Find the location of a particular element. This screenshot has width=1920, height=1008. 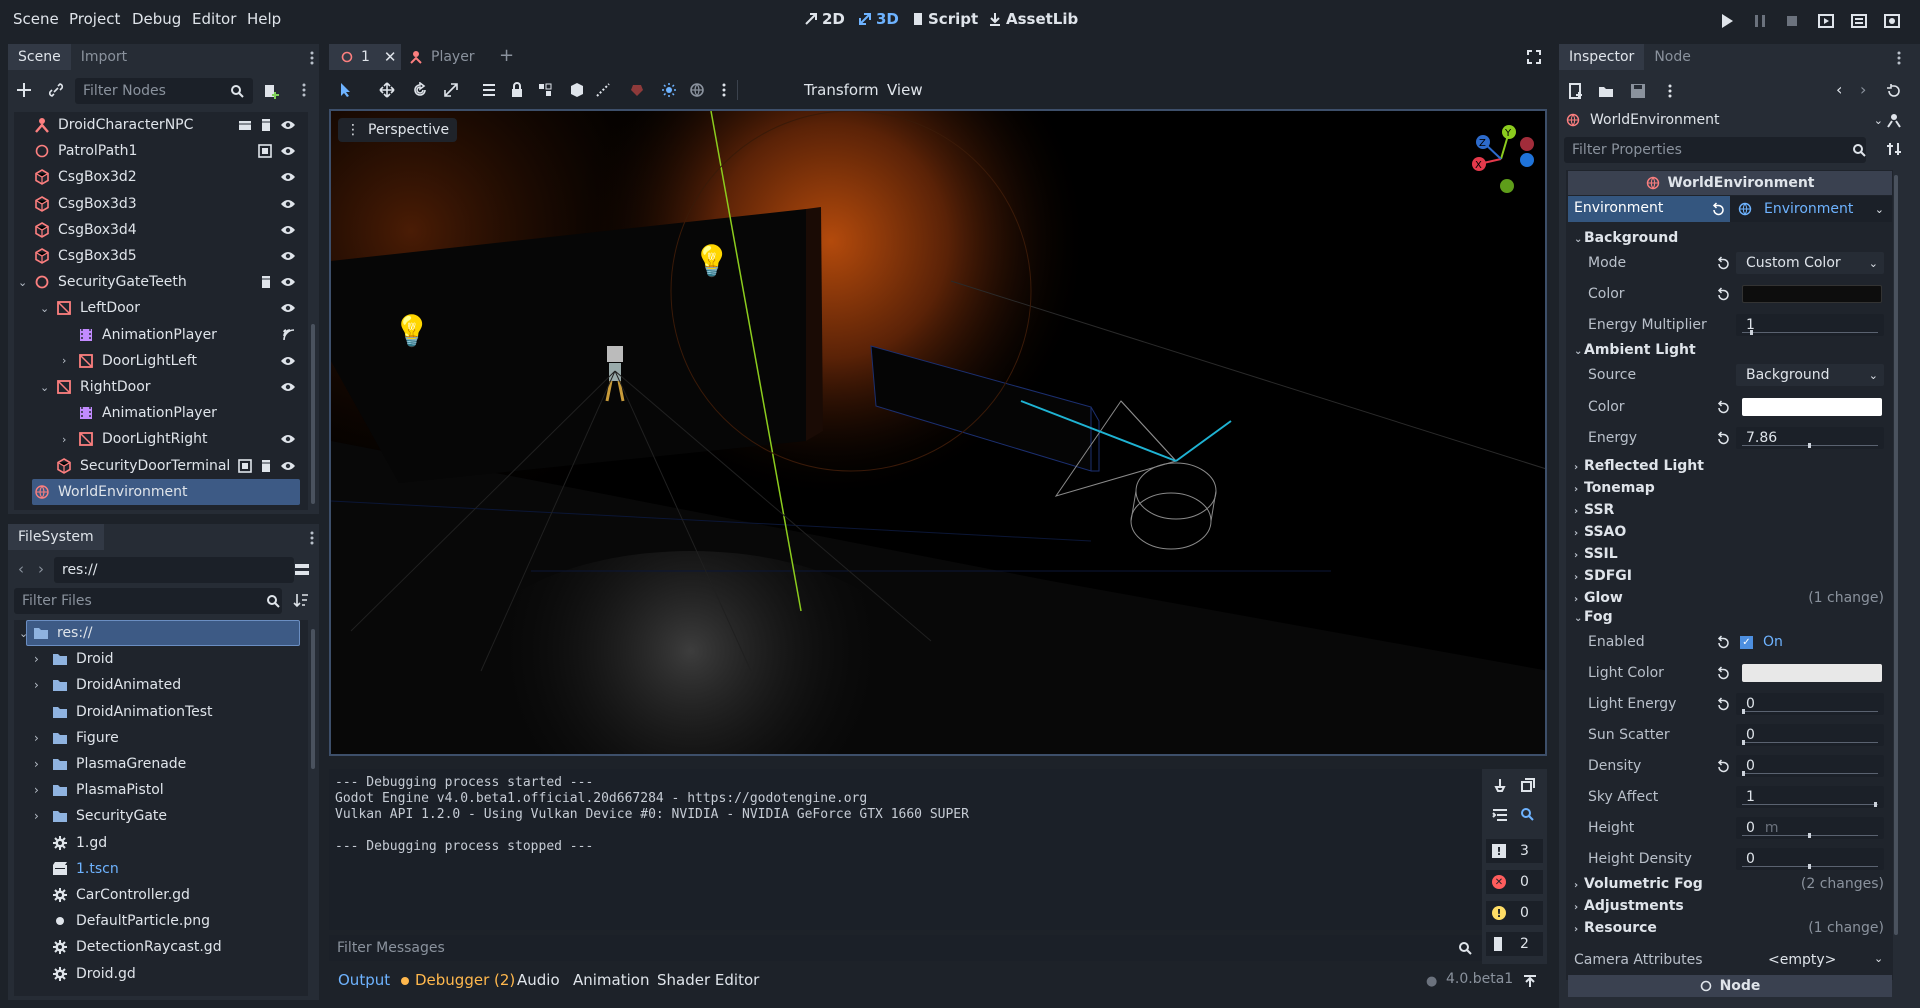

scene-tree-node: SecurityDoorTerminal is located at coordinates (157, 466).